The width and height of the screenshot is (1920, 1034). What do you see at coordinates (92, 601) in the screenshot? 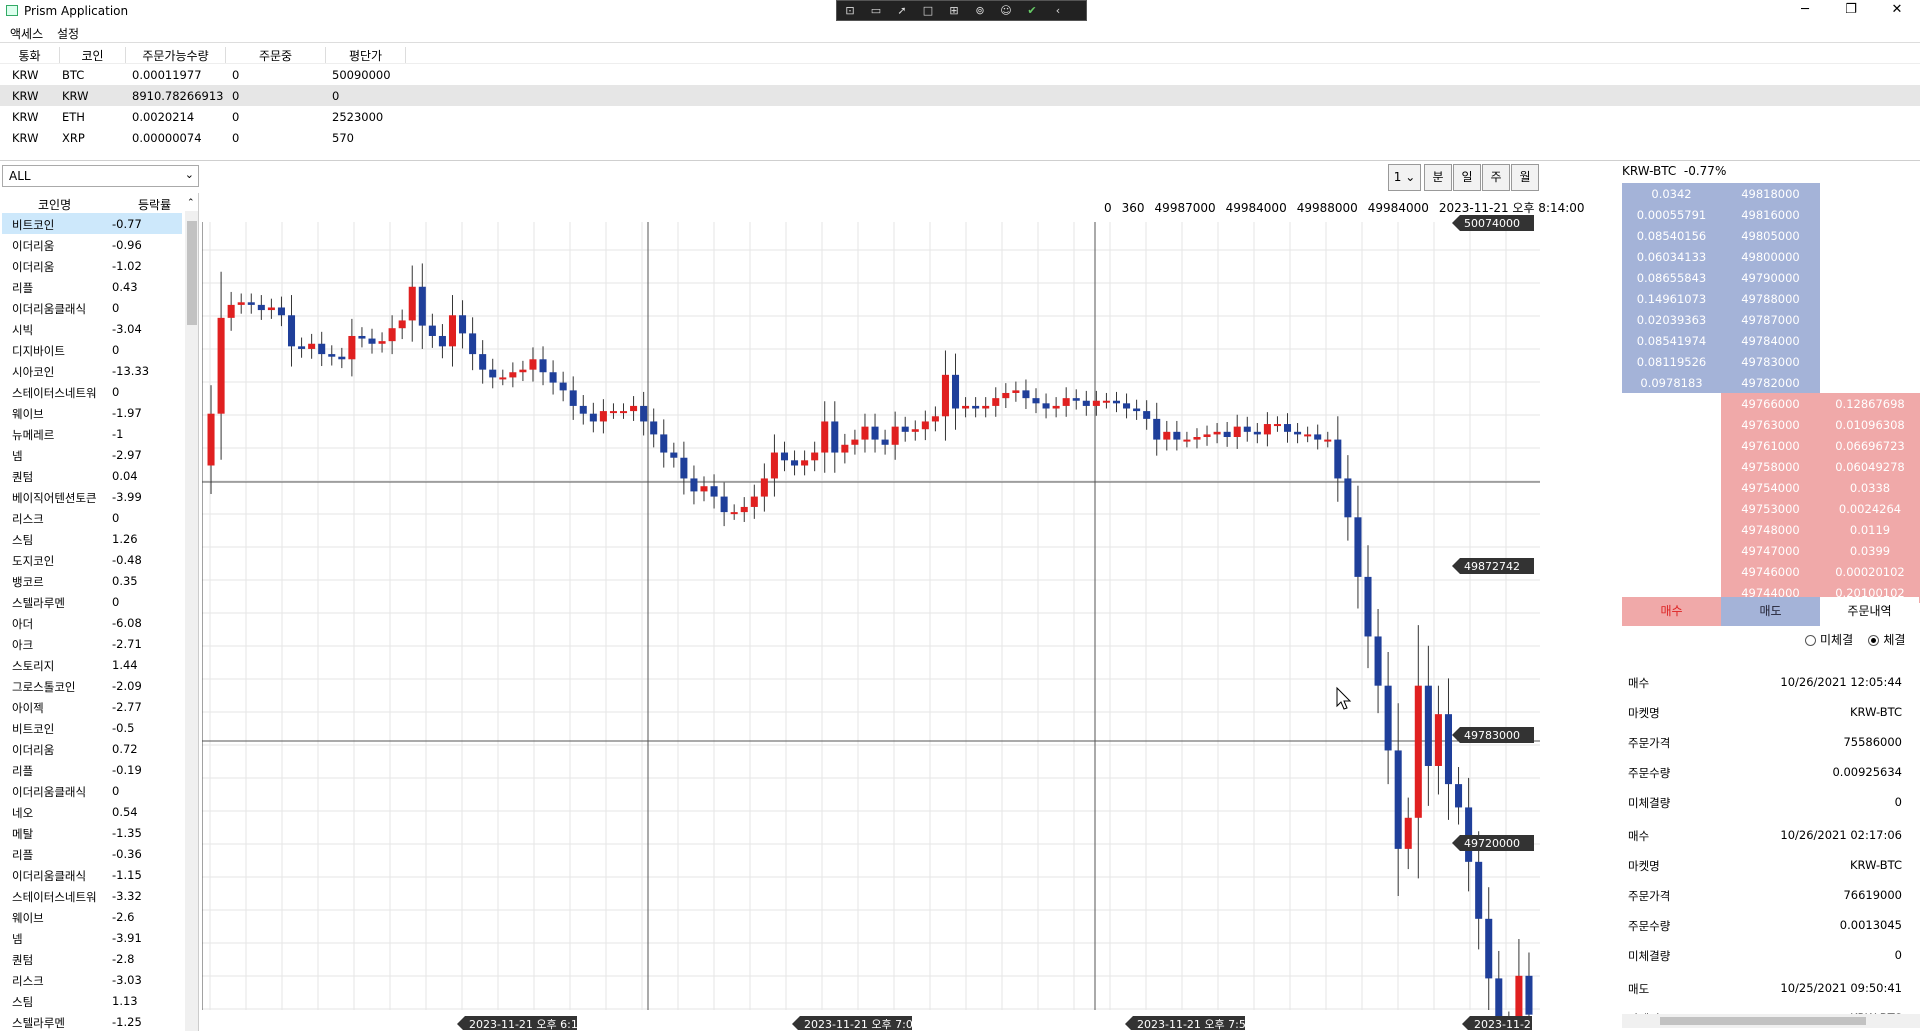
I see `coin-list-item: 스텔라루멘 0` at bounding box center [92, 601].